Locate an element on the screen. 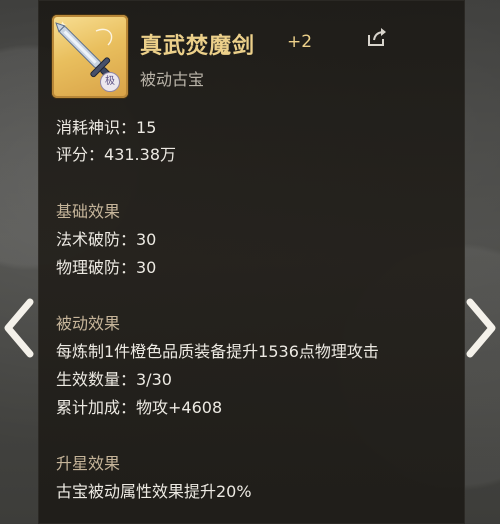 This screenshot has height=524, width=500. item-level: +2 is located at coordinates (300, 42).